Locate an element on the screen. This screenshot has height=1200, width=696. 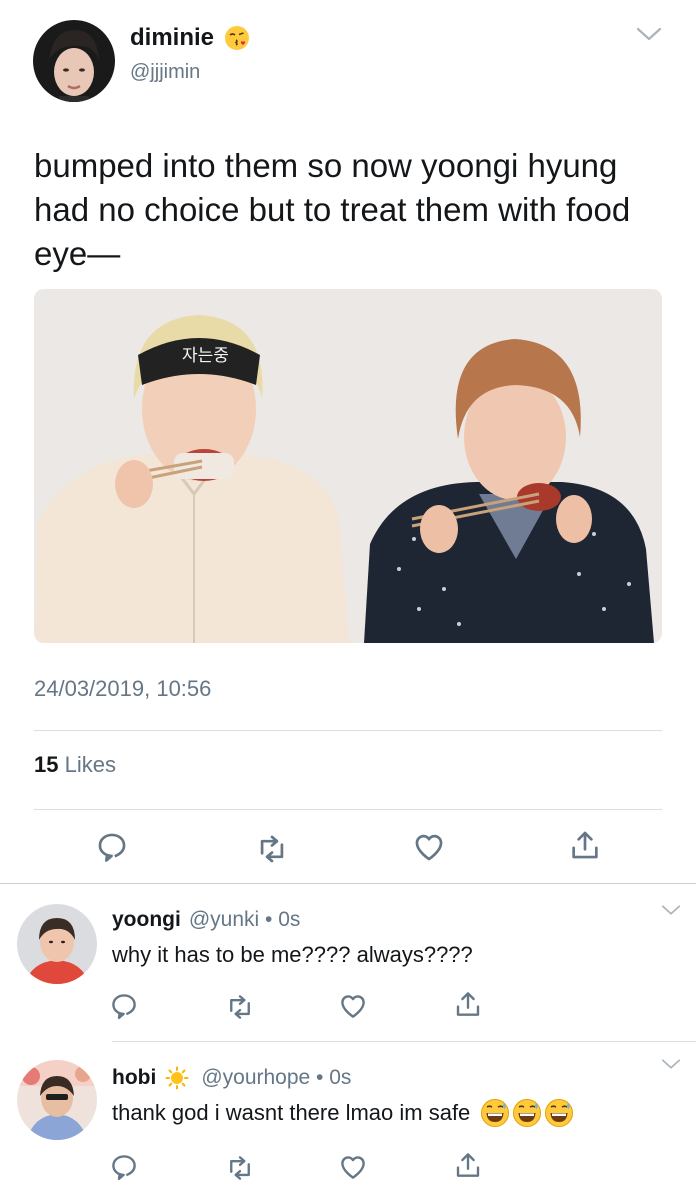
reply-text: why it has to be me???? always???? is located at coordinates (292, 954).